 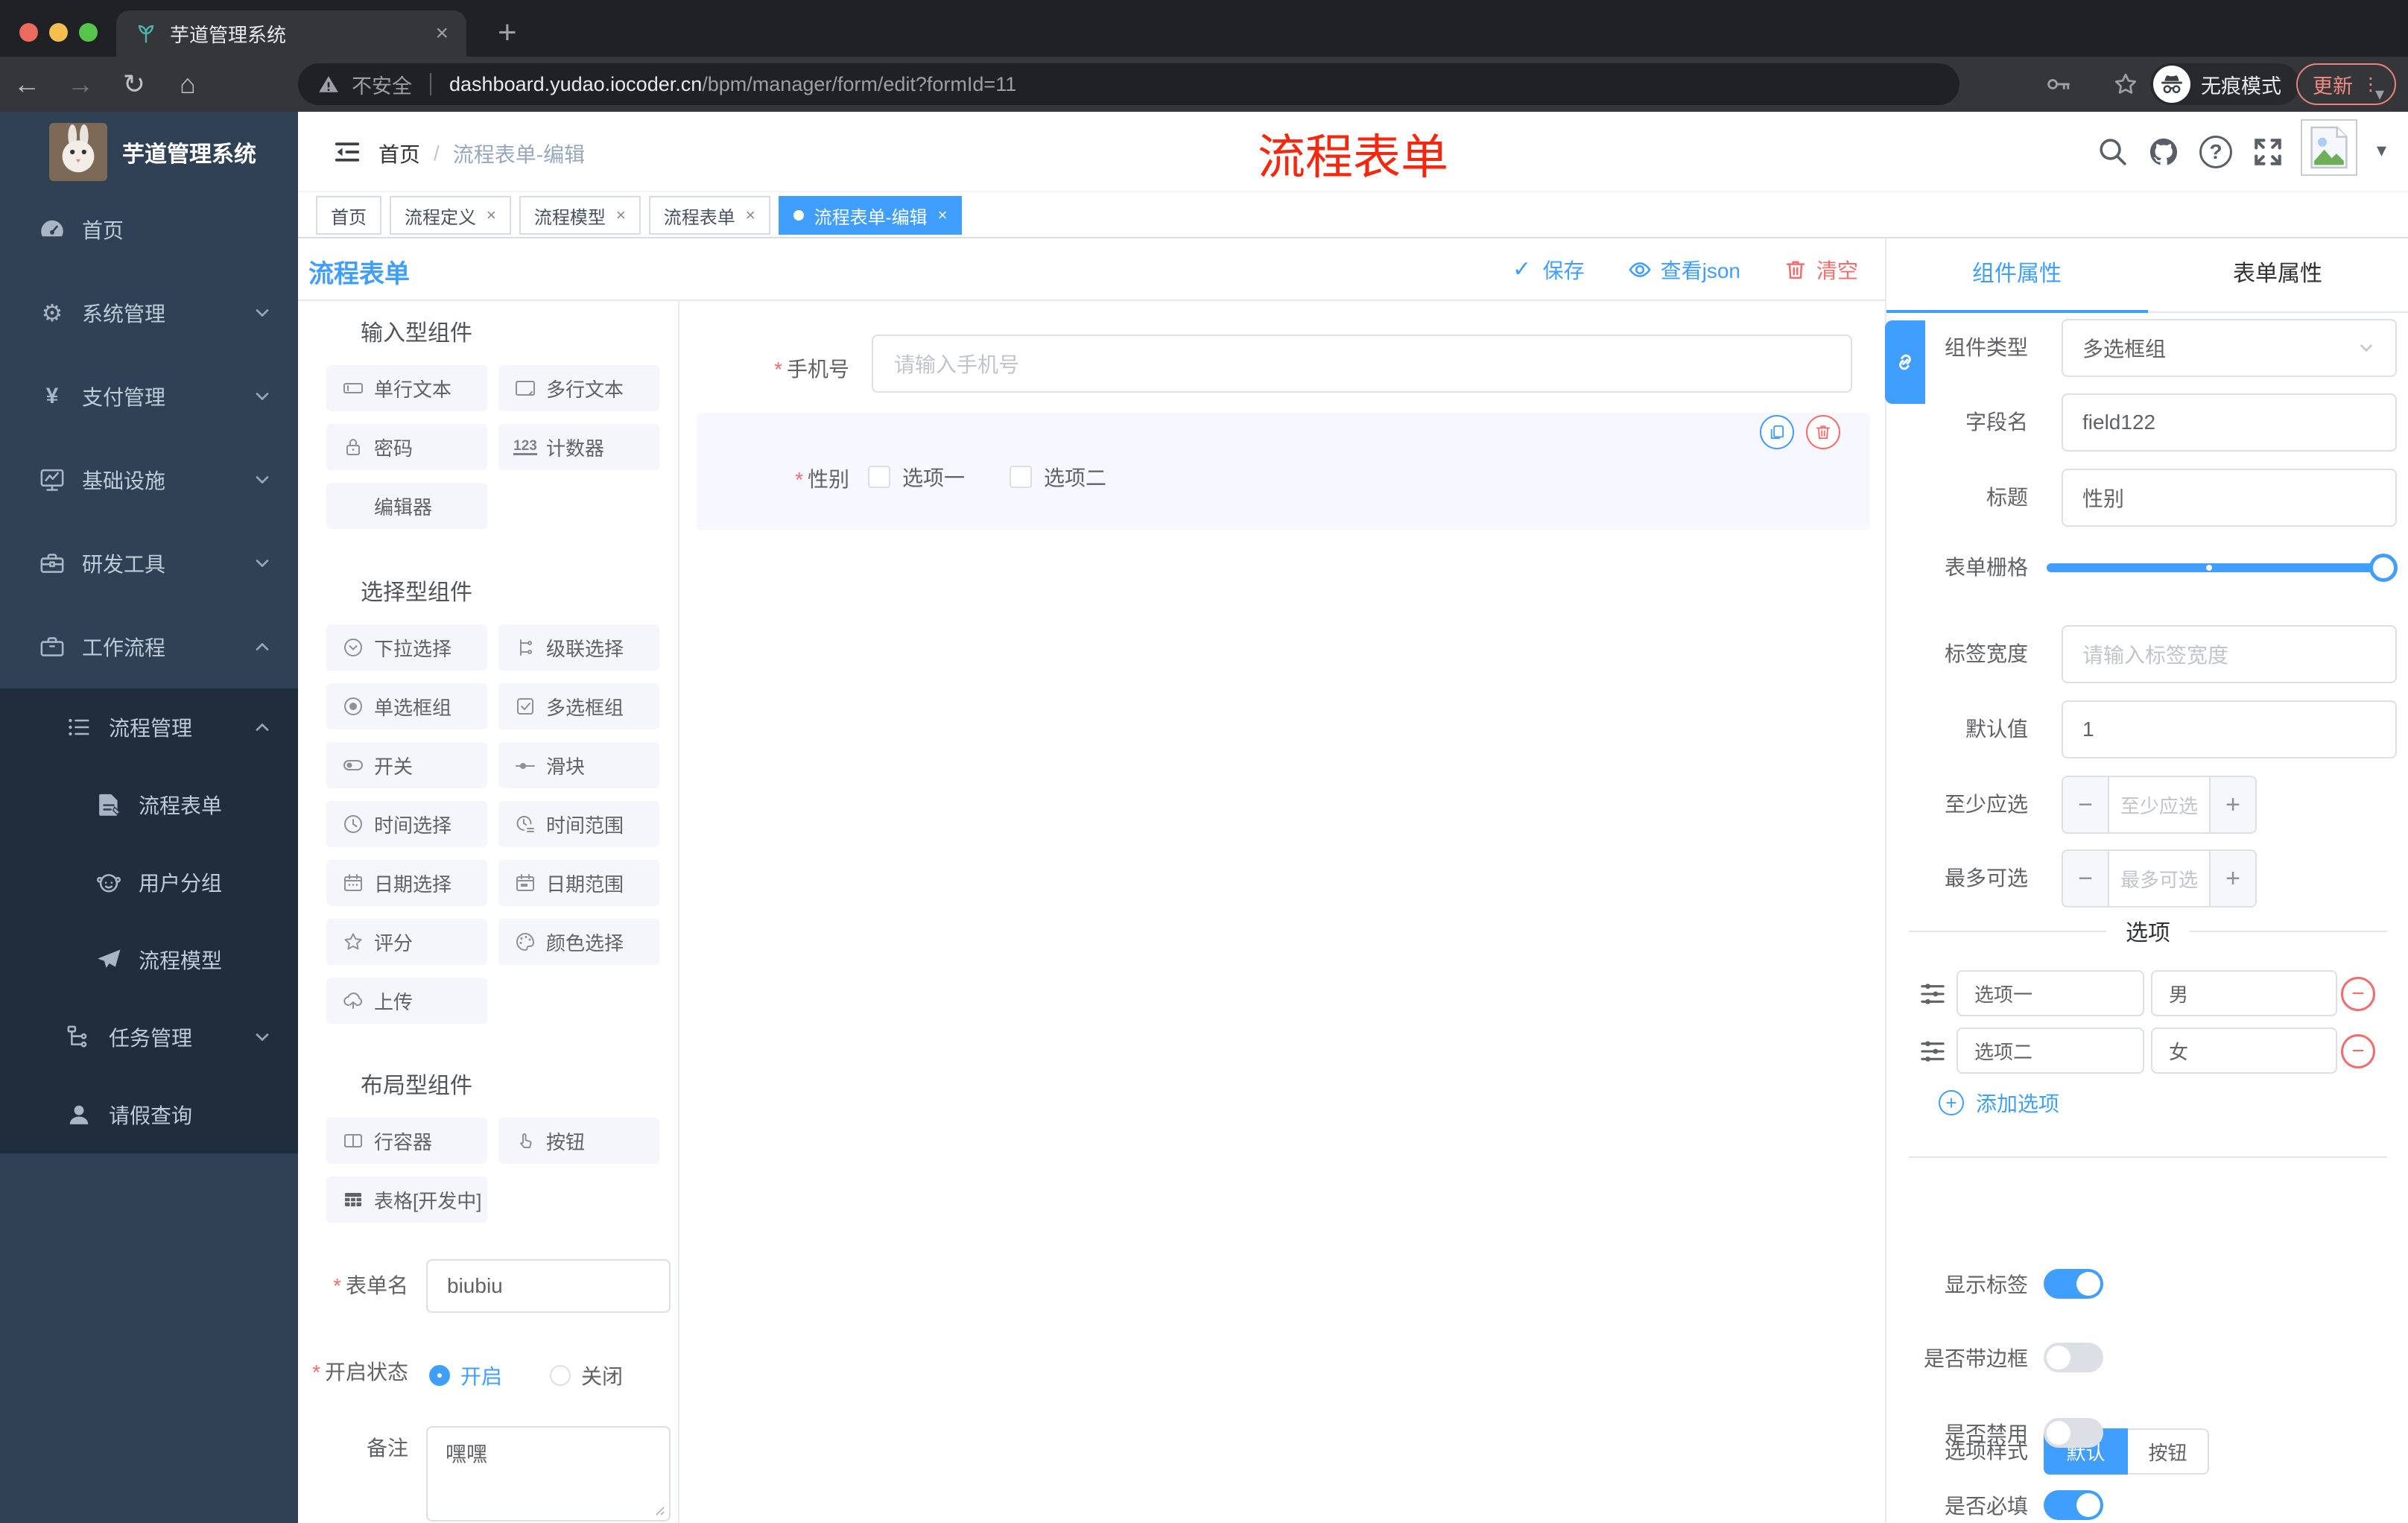 What do you see at coordinates (291, 34) in the screenshot?
I see `browser-tab: 芋道管理系统 ×` at bounding box center [291, 34].